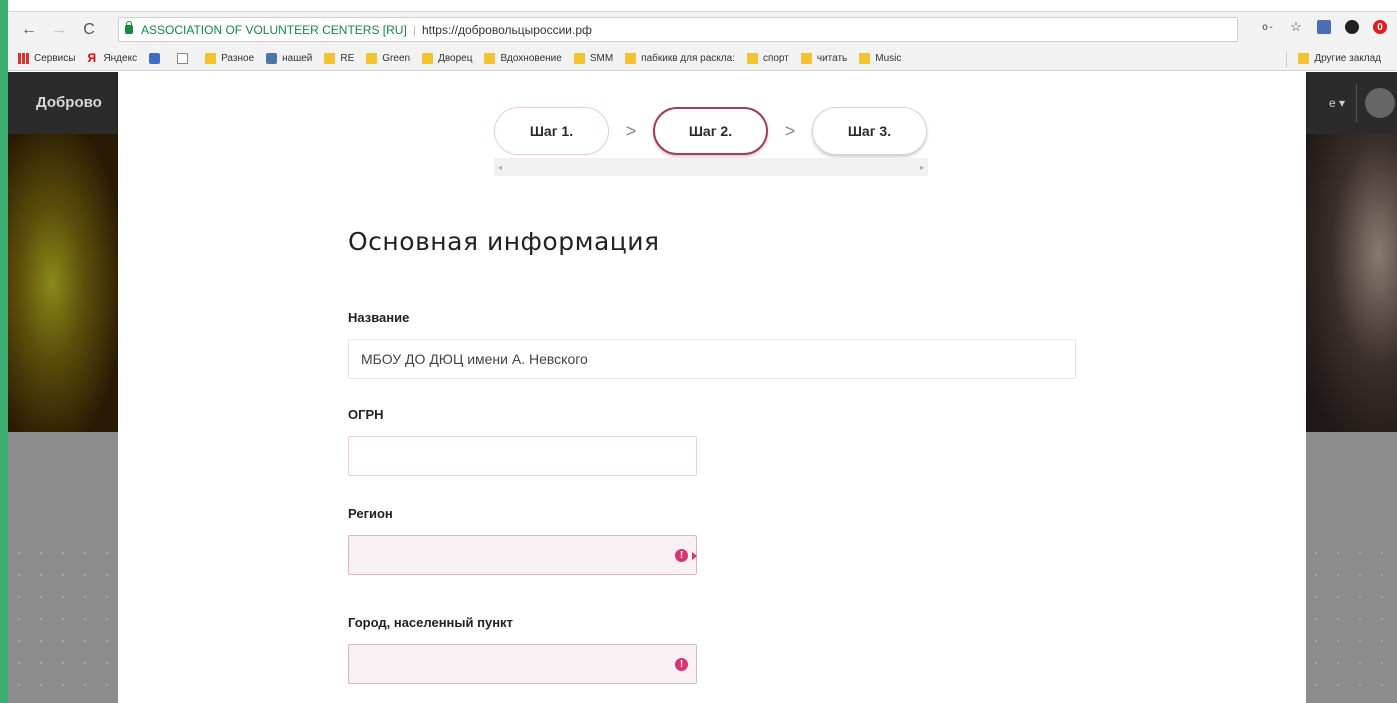 This screenshot has width=1397, height=703. Describe the element at coordinates (370, 513) in the screenshot. I see `region-label: Регион` at that location.